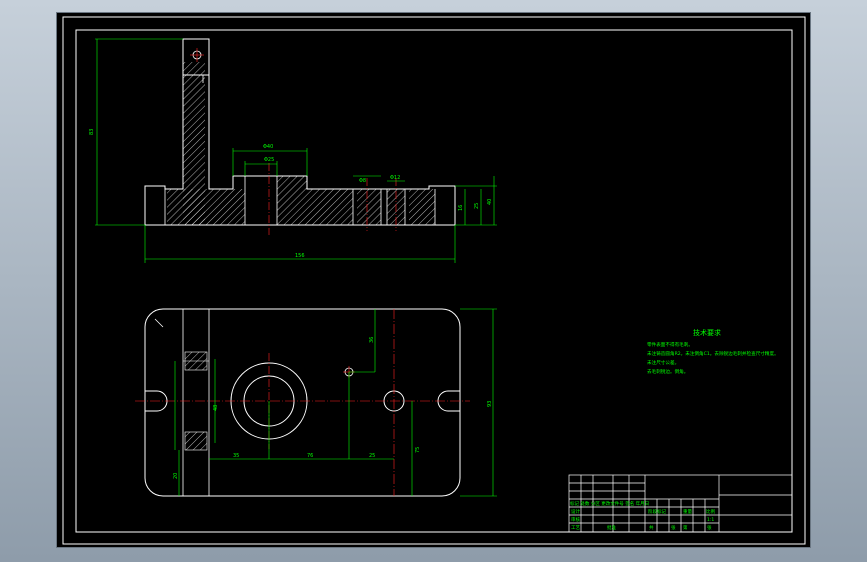  I want to click on dim-overall-width: 93, so click(490, 404).